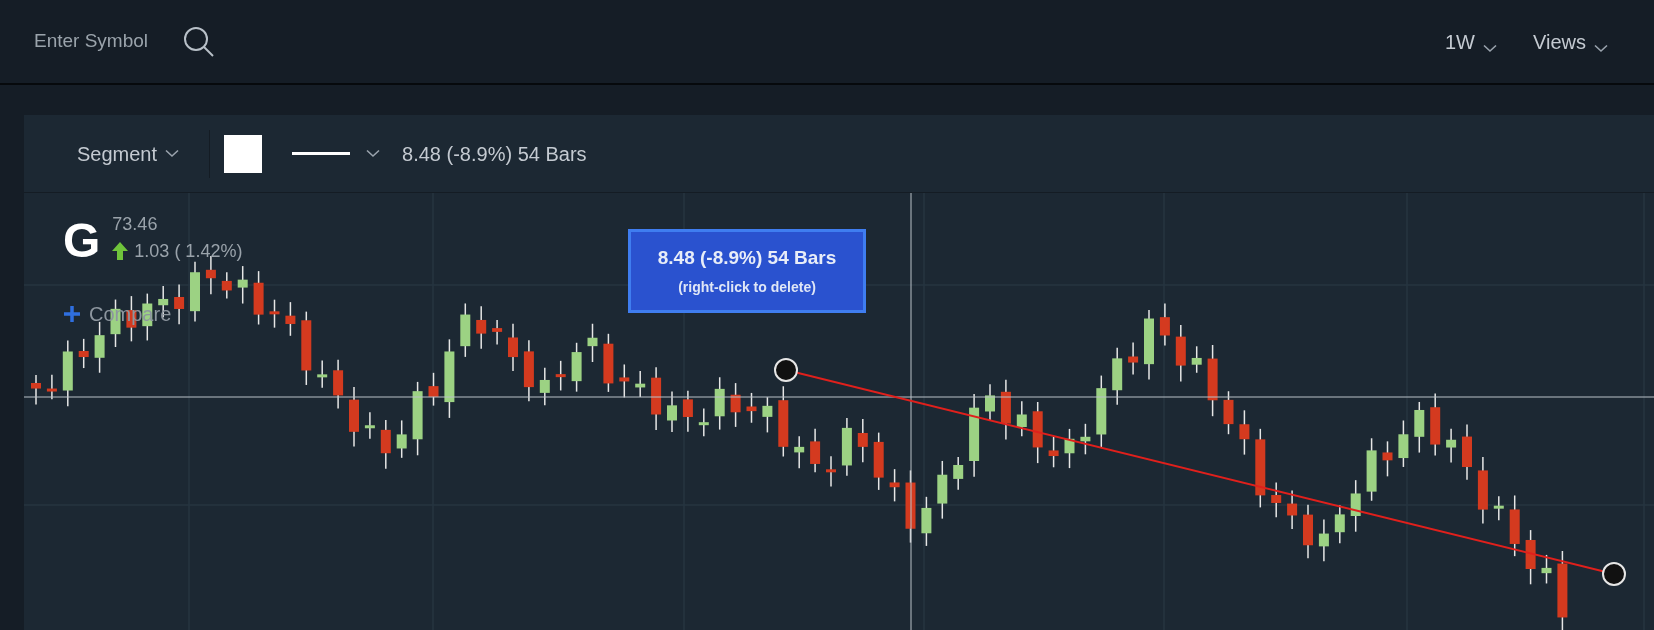 The height and width of the screenshot is (630, 1654). What do you see at coordinates (1570, 41) in the screenshot?
I see `views-dropdown: Views` at bounding box center [1570, 41].